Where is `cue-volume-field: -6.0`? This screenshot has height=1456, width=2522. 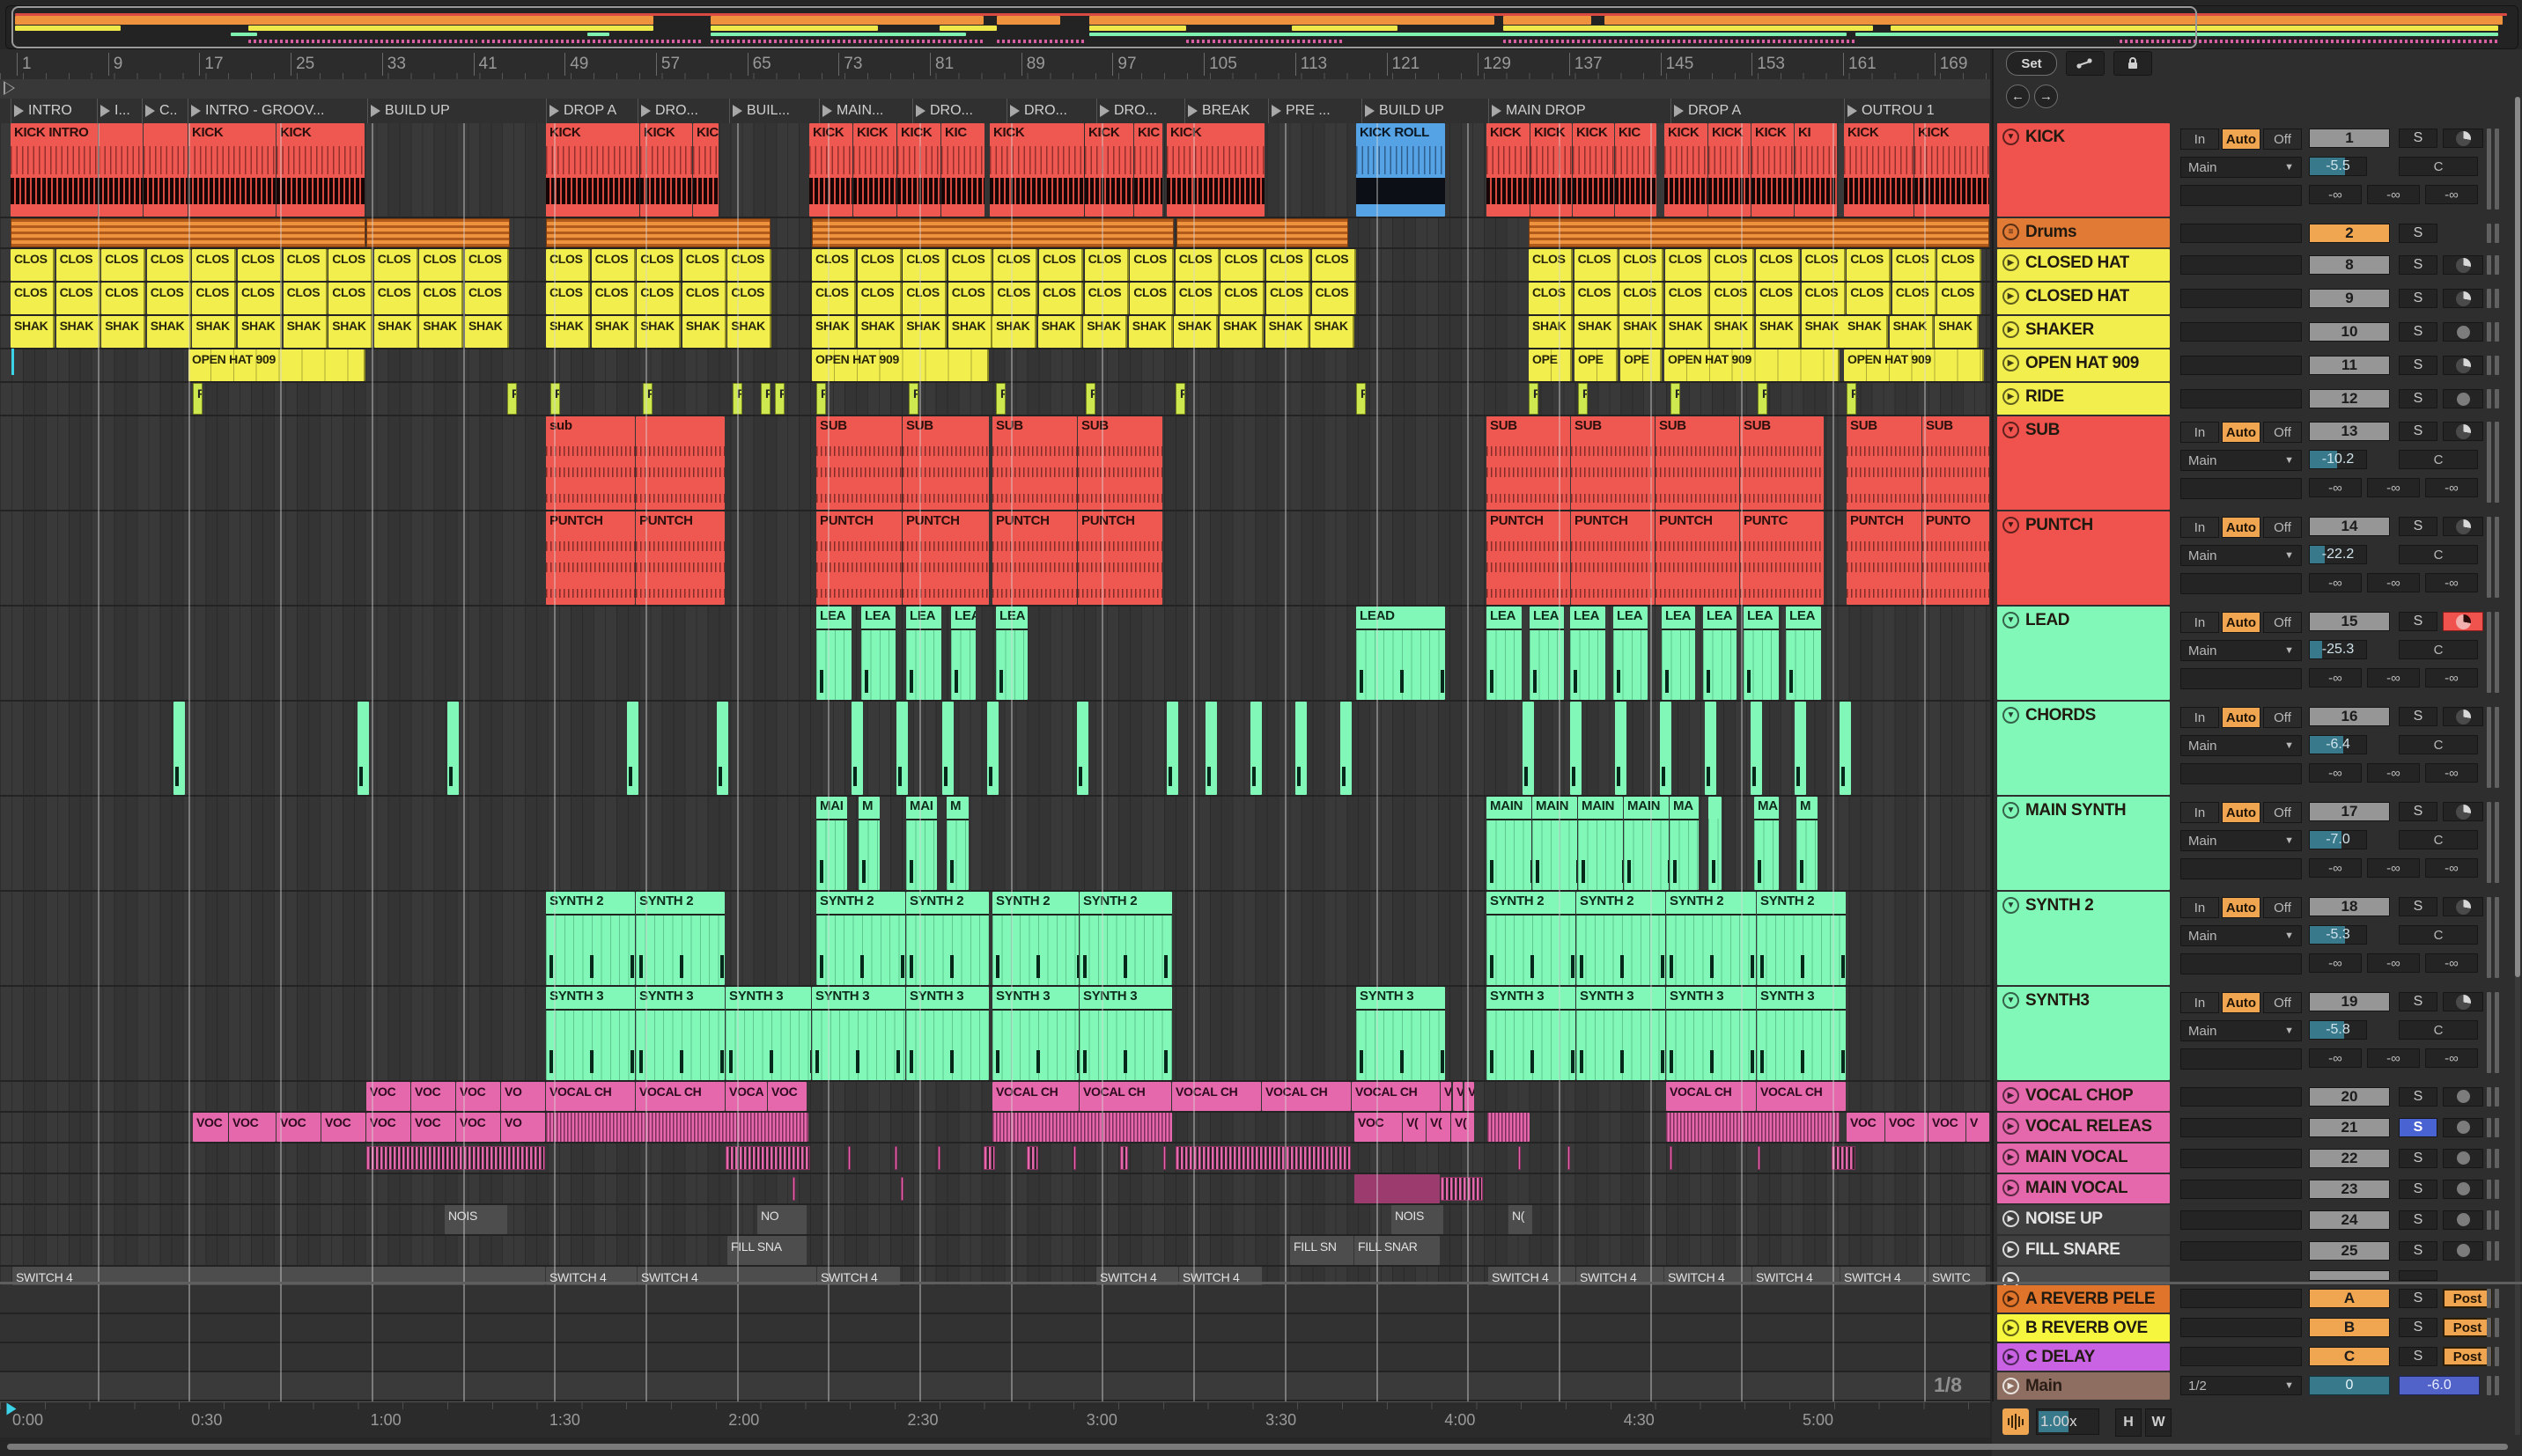
cue-volume-field: -6.0 is located at coordinates (2439, 1385).